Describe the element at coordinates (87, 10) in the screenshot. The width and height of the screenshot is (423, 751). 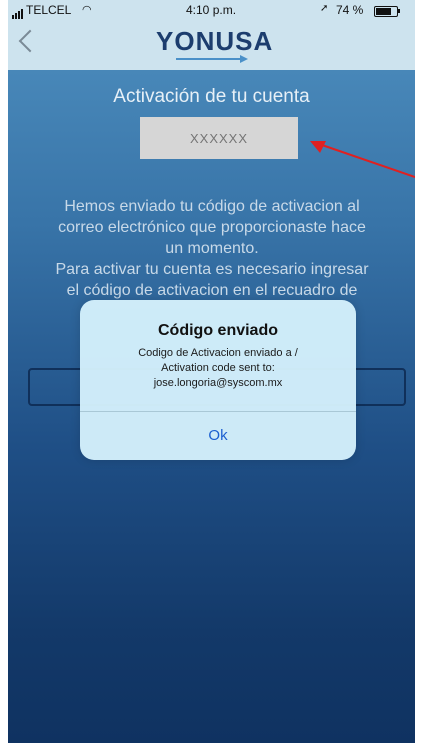
I see `wifi-icon: ◠` at that location.